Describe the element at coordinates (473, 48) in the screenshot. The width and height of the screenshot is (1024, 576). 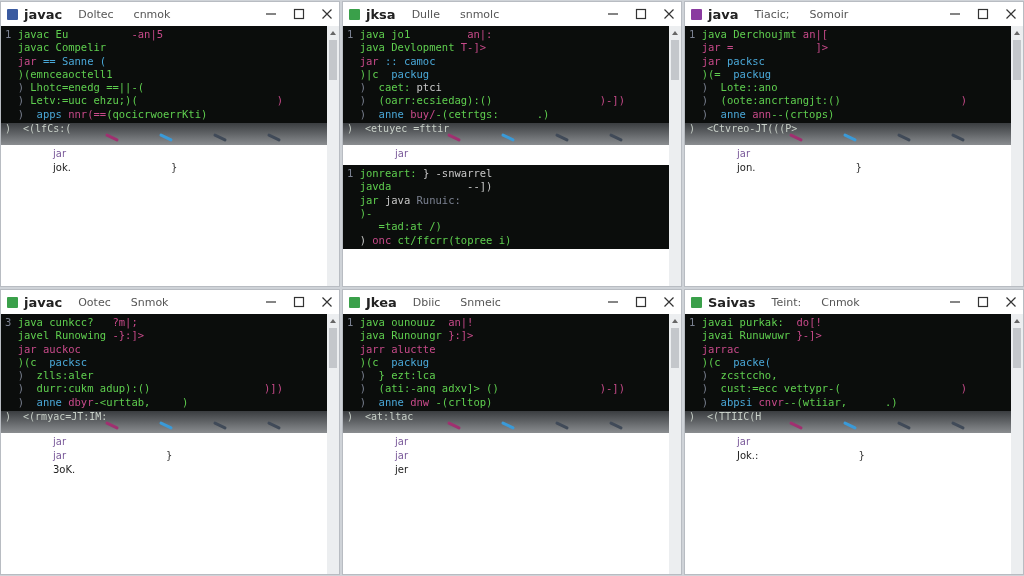
I see `code-text: T-]>` at that location.